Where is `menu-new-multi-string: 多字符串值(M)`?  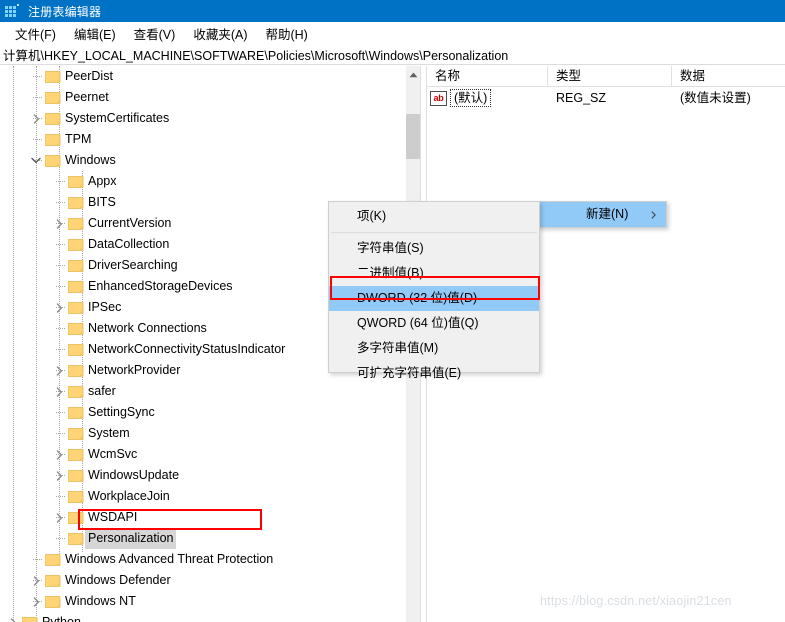
menu-new-multi-string: 多字符串值(M) is located at coordinates (434, 348).